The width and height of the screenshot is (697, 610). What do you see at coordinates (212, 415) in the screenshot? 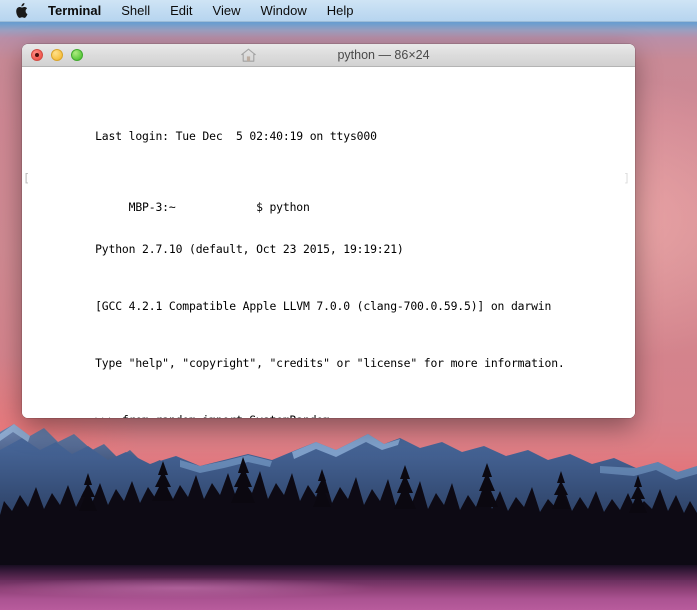
I see `terminal-line-text: >>> from random import SystemRandom` at bounding box center [212, 415].